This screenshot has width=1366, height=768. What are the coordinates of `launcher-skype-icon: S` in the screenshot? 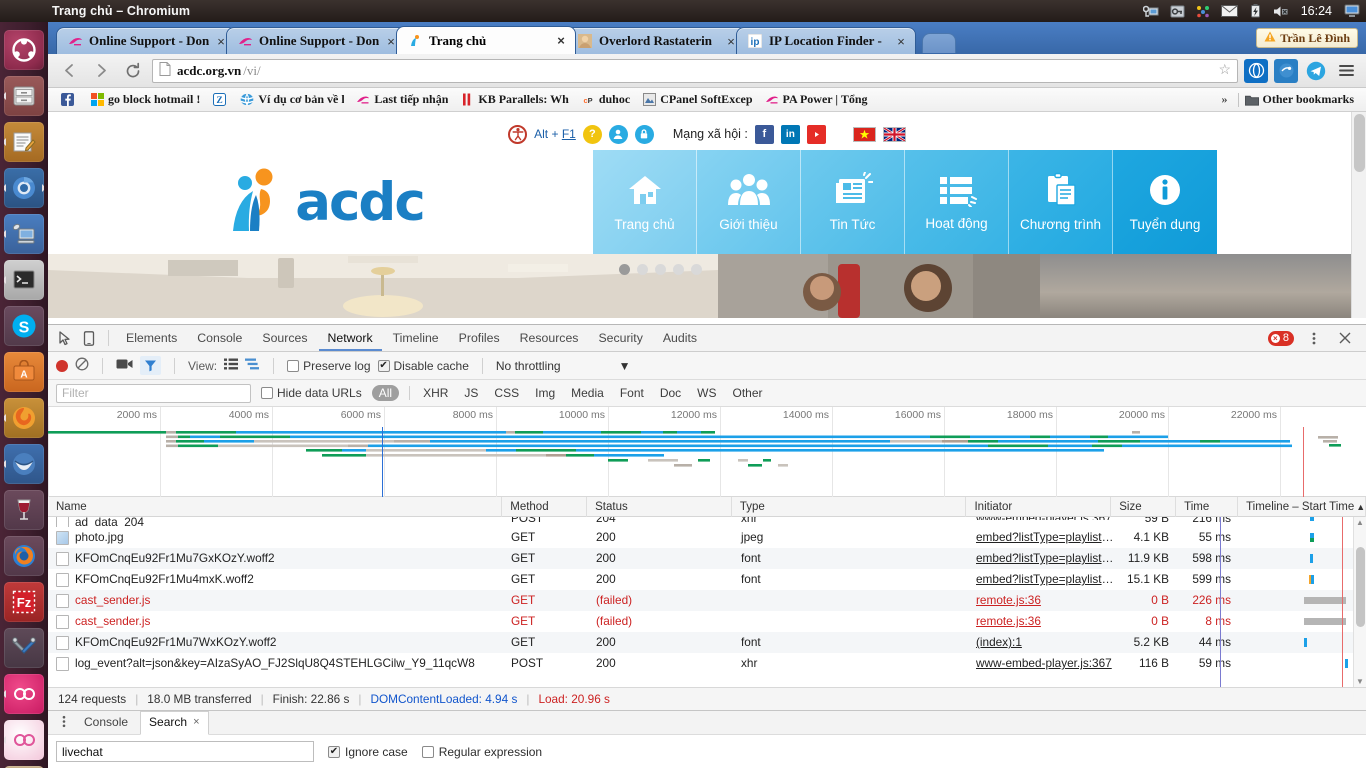 It's located at (24, 326).